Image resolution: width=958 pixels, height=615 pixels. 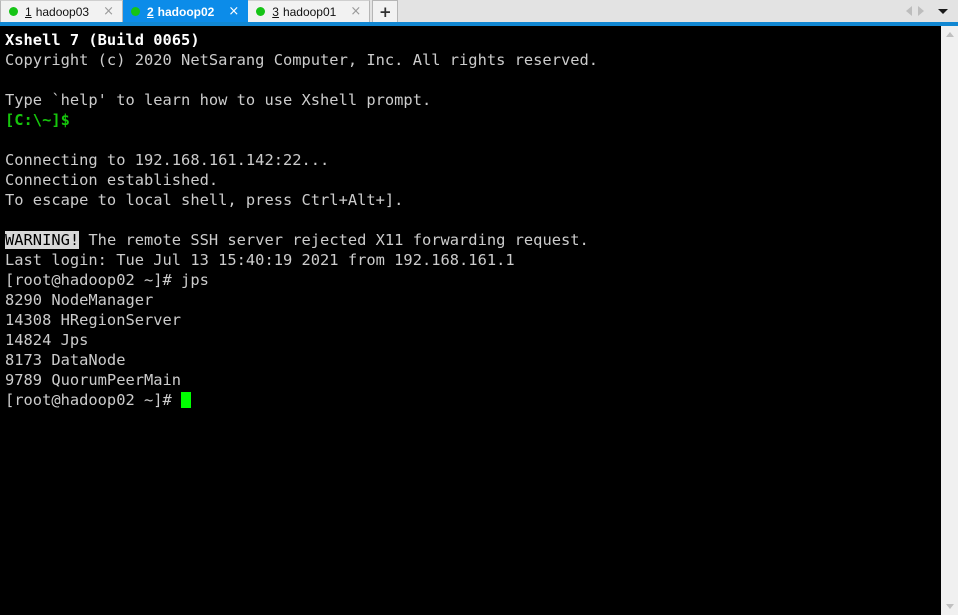 I want to click on tab-label: hadoop03, so click(x=62, y=11).